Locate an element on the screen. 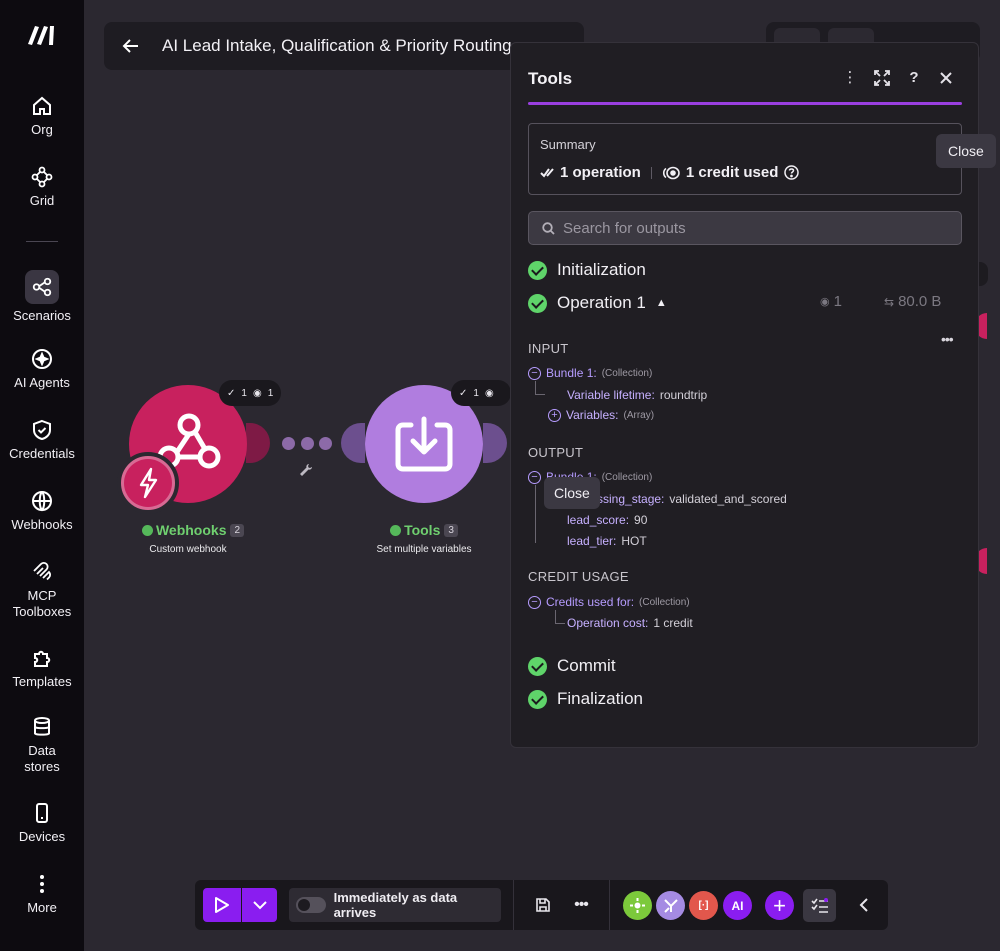 The width and height of the screenshot is (1000, 951). back-arrow-icon is located at coordinates (131, 46).